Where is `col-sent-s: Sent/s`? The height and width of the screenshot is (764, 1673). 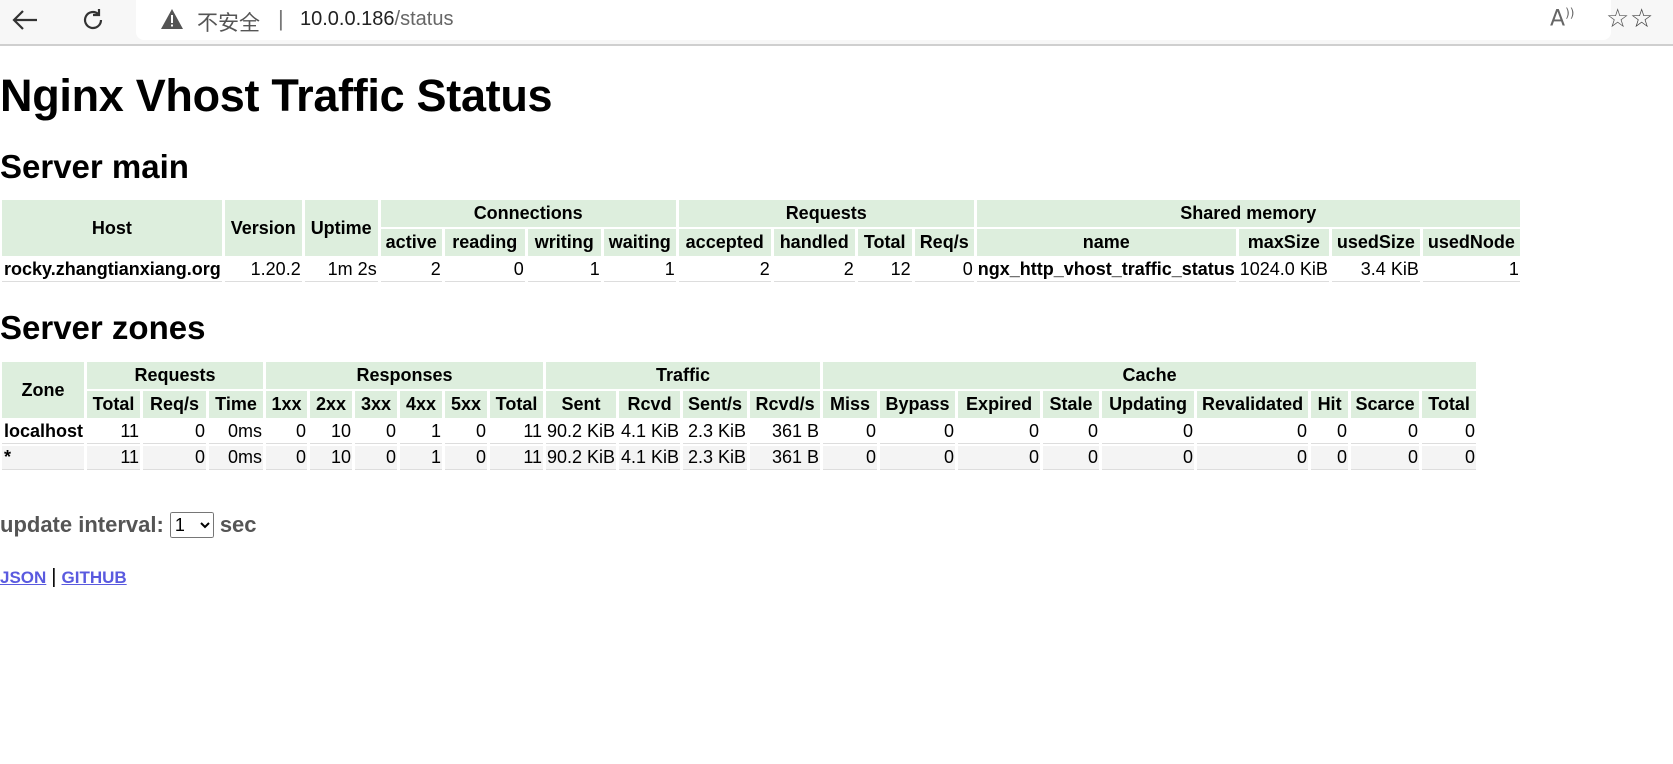
col-sent-s: Sent/s is located at coordinates (715, 404).